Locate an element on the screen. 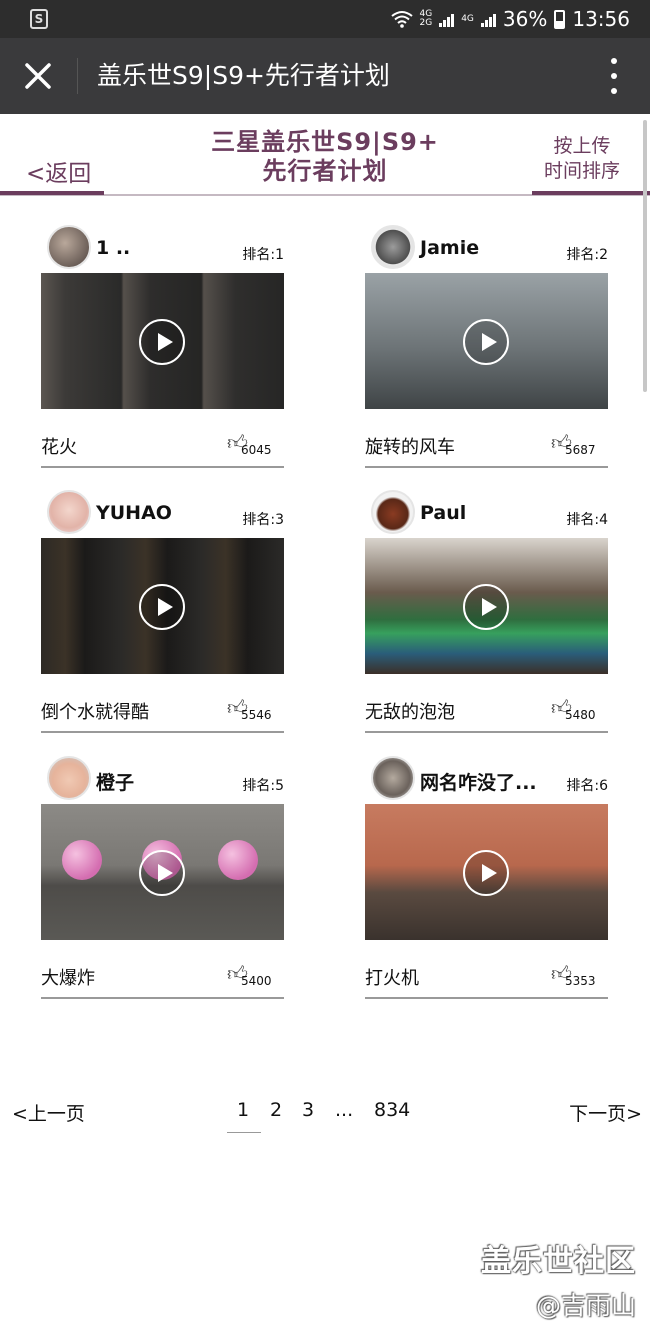 This screenshot has height=1336, width=650. video-card: Paul 排名:4 无敌的泡泡 👍︎ 5480 is located at coordinates (486, 611).